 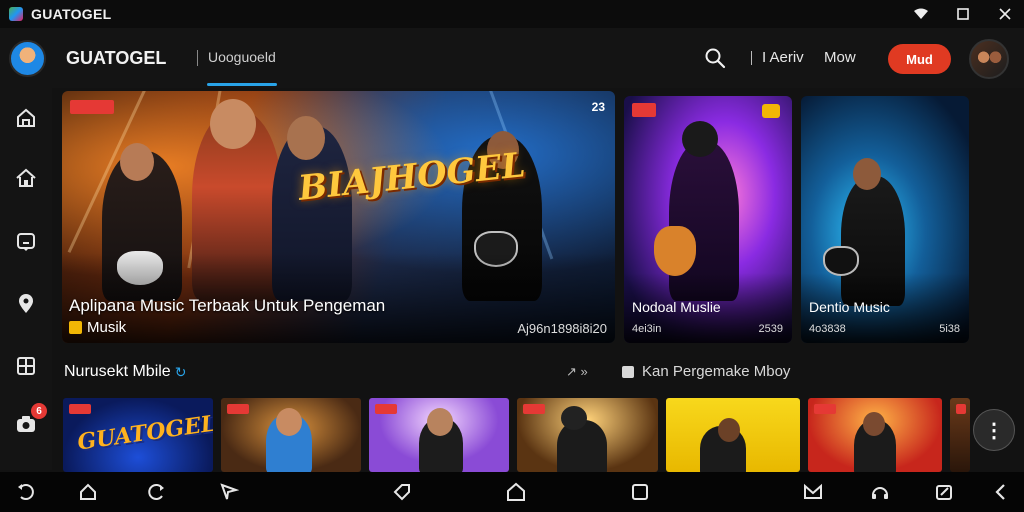 What do you see at coordinates (700, 139) in the screenshot?
I see `hat-image` at bounding box center [700, 139].